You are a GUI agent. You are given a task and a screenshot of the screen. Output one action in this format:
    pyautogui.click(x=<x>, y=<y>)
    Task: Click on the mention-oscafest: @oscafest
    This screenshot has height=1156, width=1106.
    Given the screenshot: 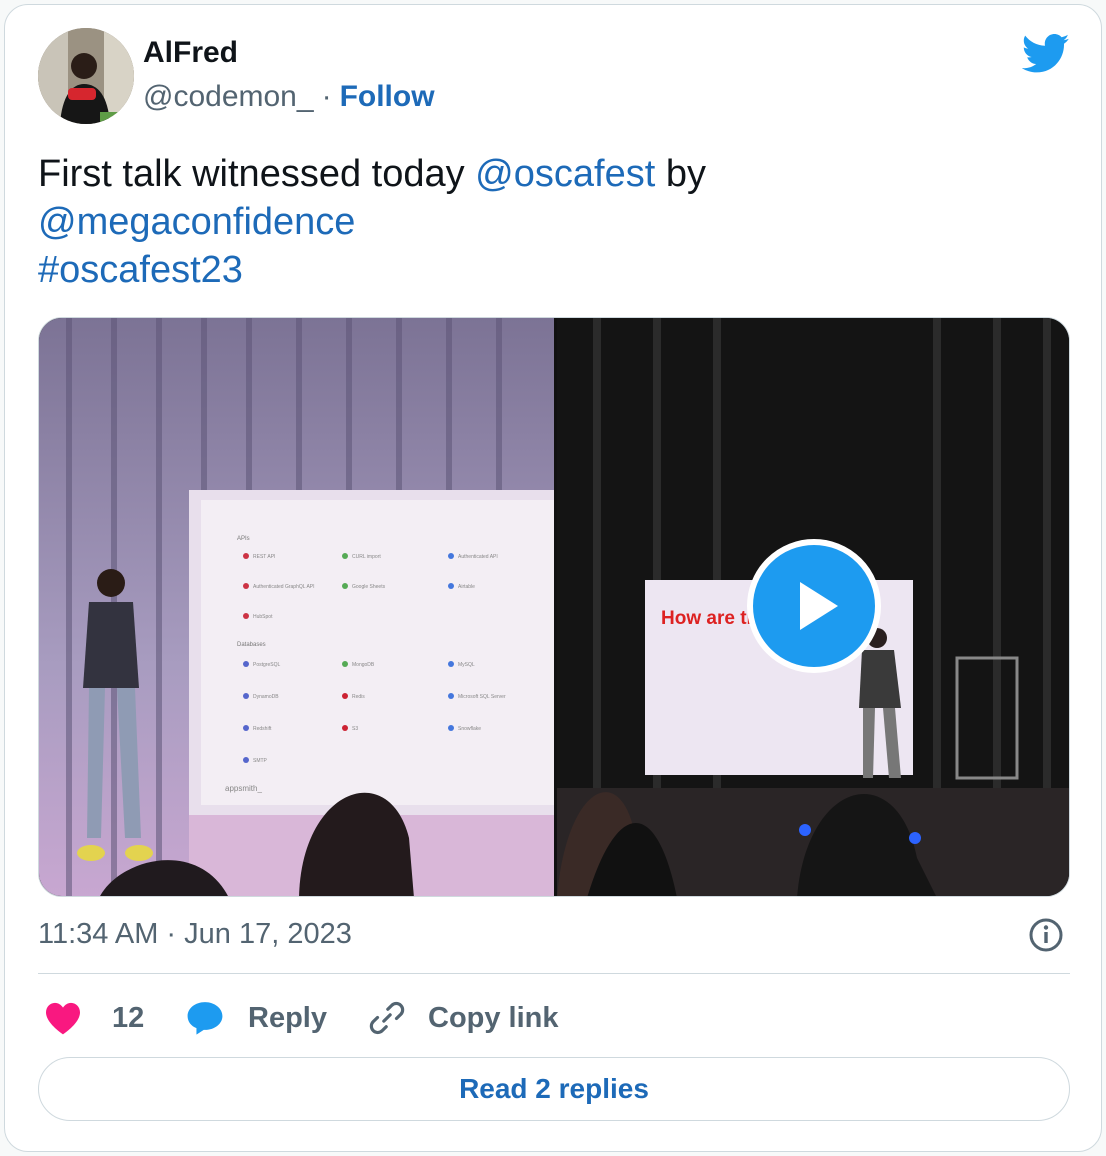 What is the action you would take?
    pyautogui.click(x=565, y=174)
    